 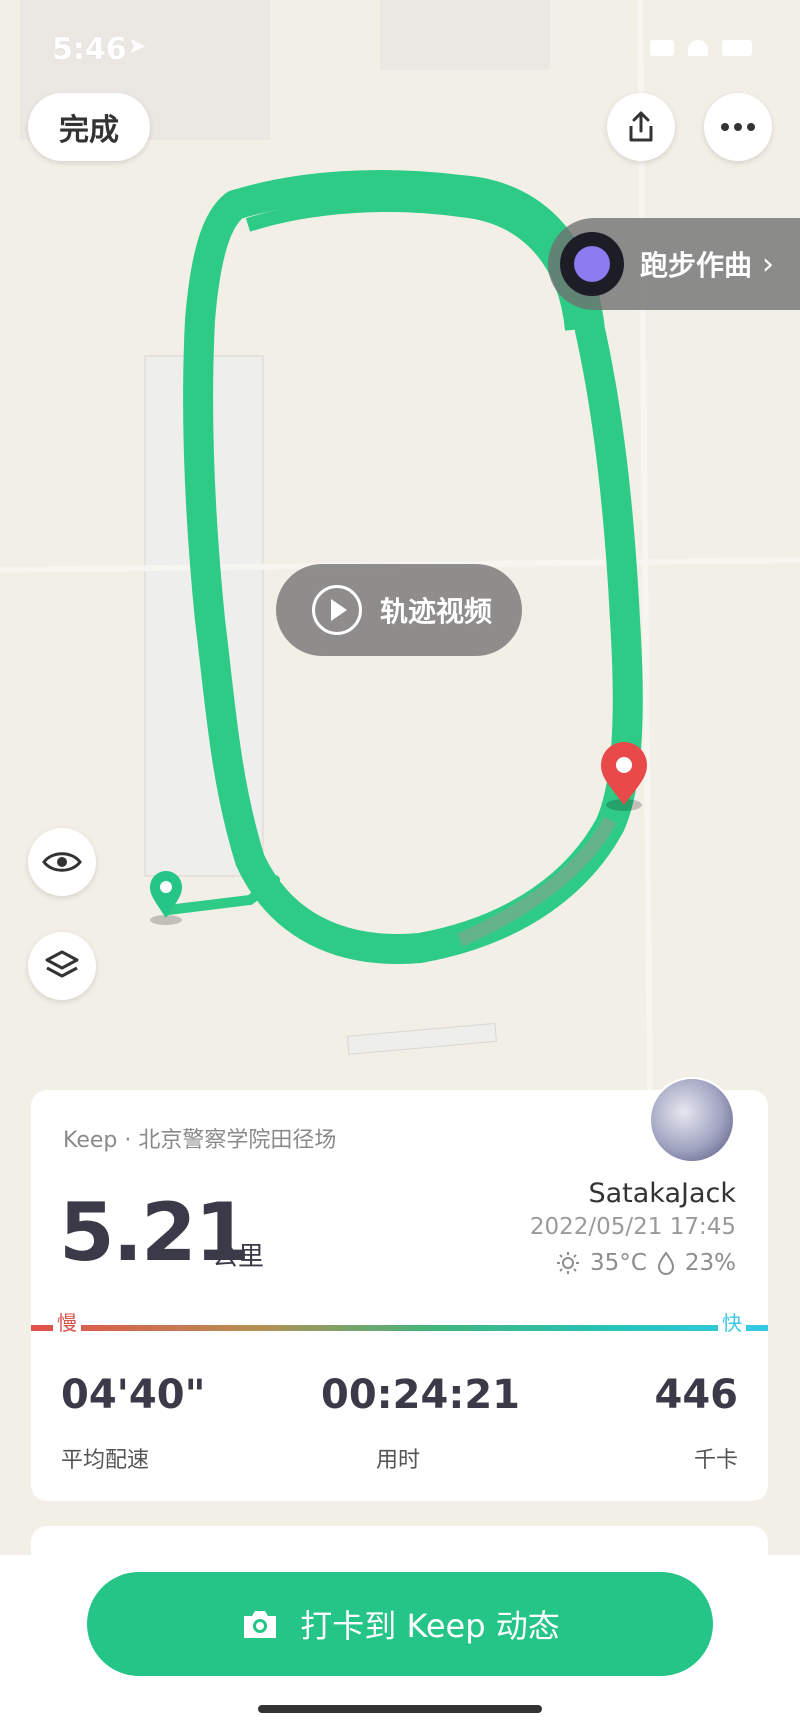 I want to click on start-marker, so click(x=166, y=898).